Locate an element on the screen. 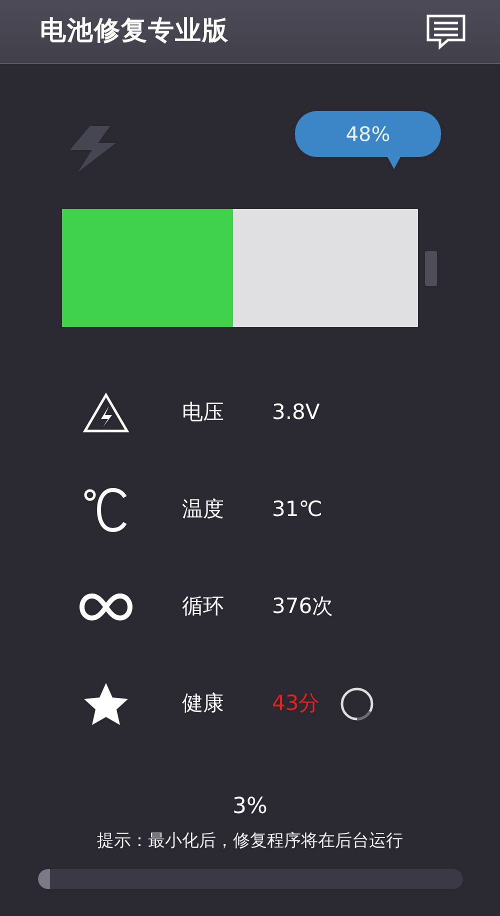  warning-icon is located at coordinates (106, 413).